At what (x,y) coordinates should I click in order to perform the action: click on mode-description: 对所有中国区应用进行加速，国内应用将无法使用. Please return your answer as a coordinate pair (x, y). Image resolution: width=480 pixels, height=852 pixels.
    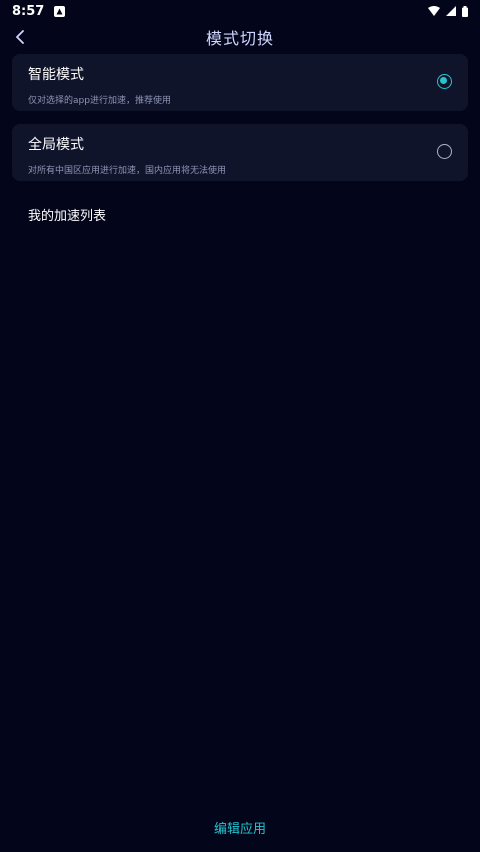
    Looking at the image, I should click on (127, 171).